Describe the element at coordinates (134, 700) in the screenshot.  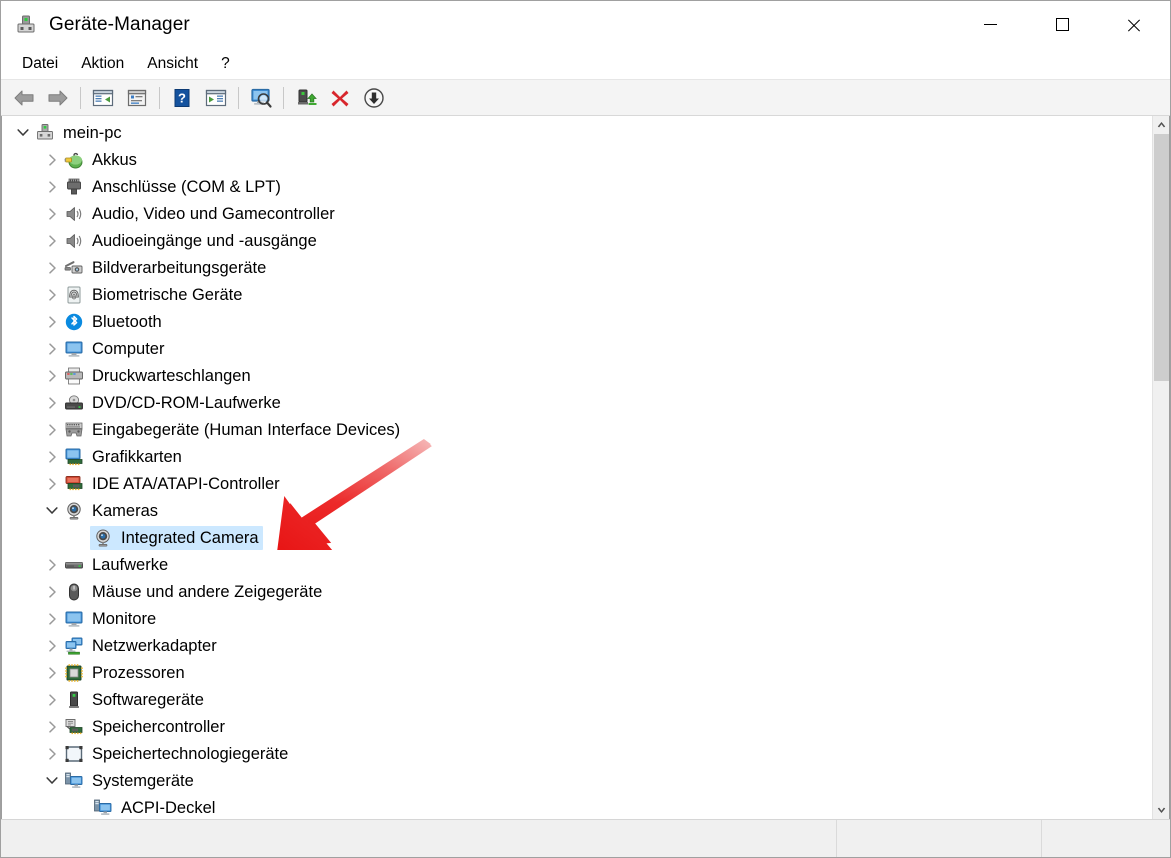
I see `tree-item-content: Softwaregeräte` at that location.